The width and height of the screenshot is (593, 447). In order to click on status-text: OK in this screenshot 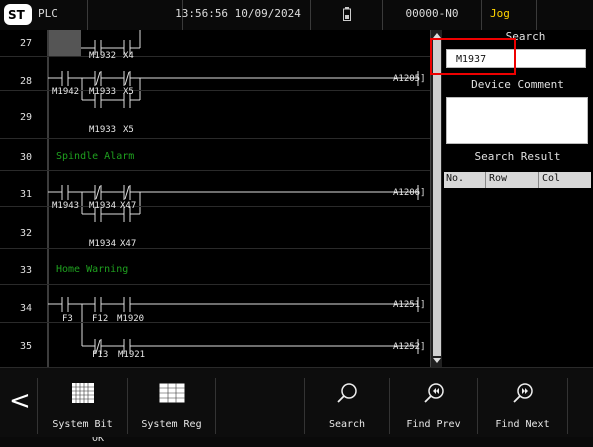, I will do `click(98, 440)`.